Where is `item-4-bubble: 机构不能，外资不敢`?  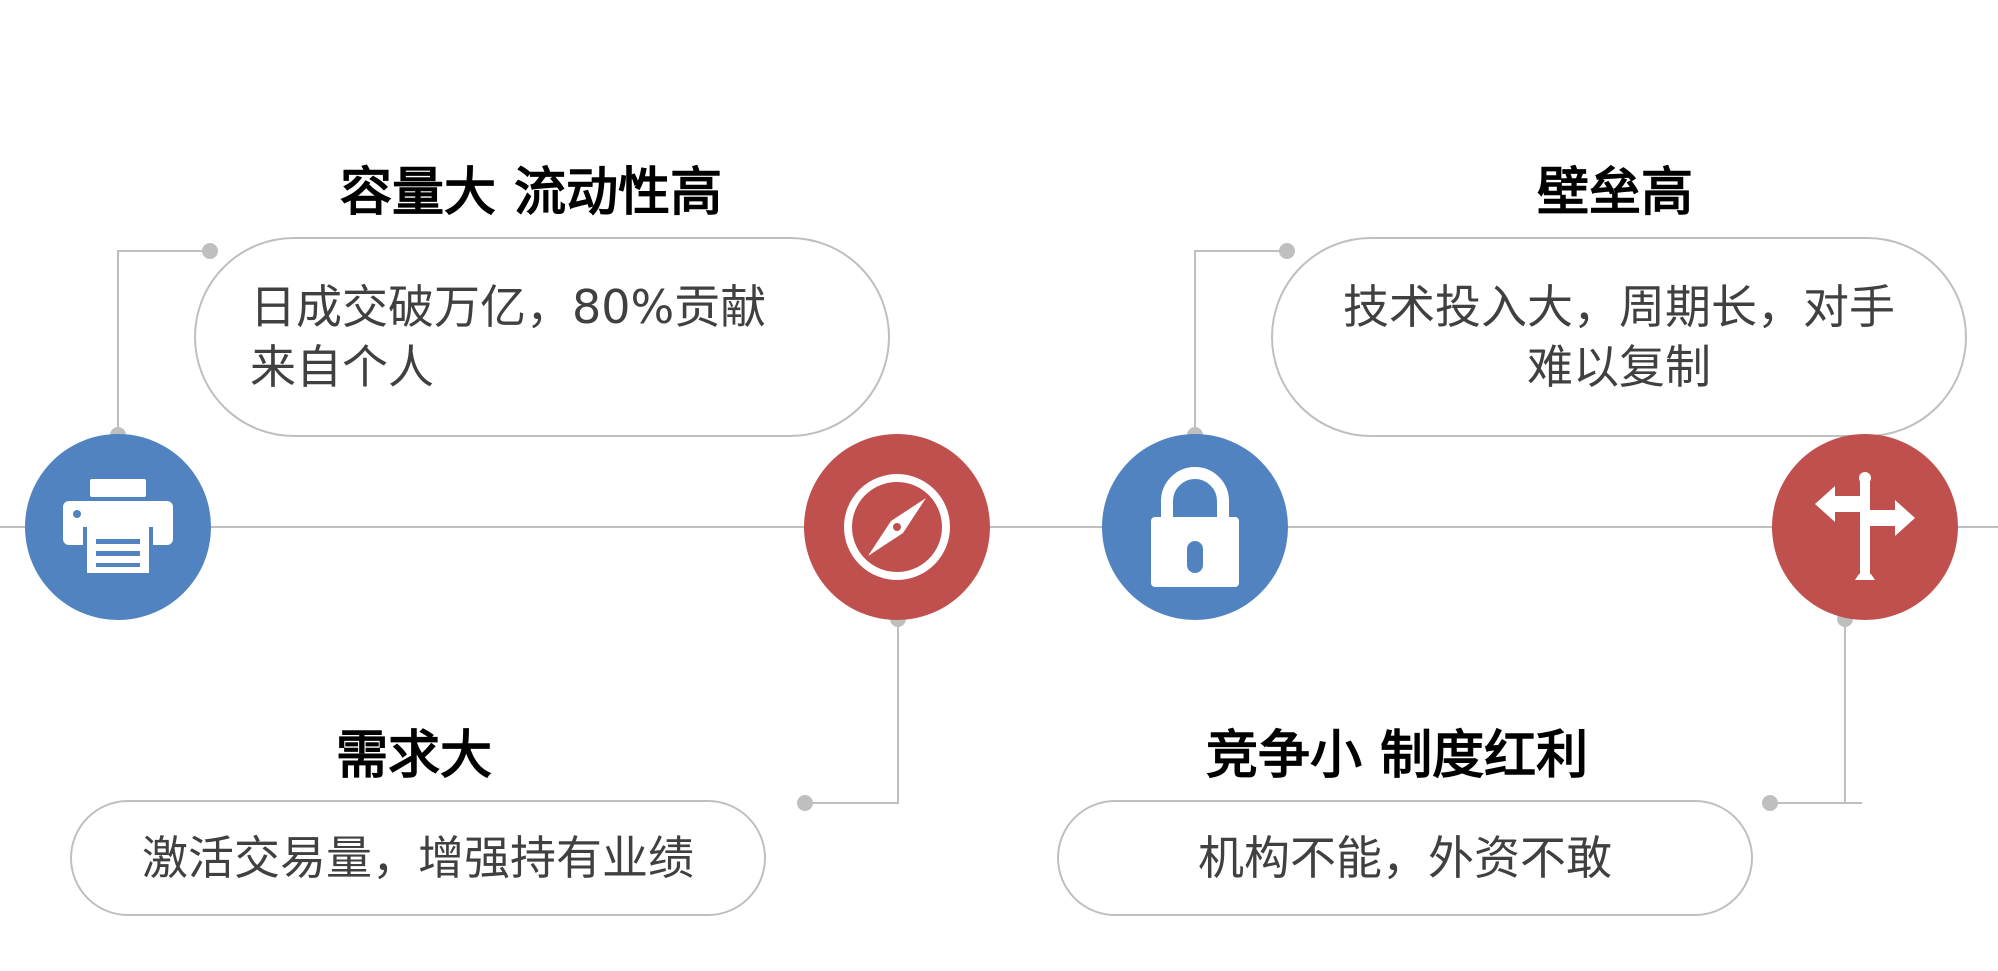
item-4-bubble: 机构不能，外资不敢 is located at coordinates (1405, 858).